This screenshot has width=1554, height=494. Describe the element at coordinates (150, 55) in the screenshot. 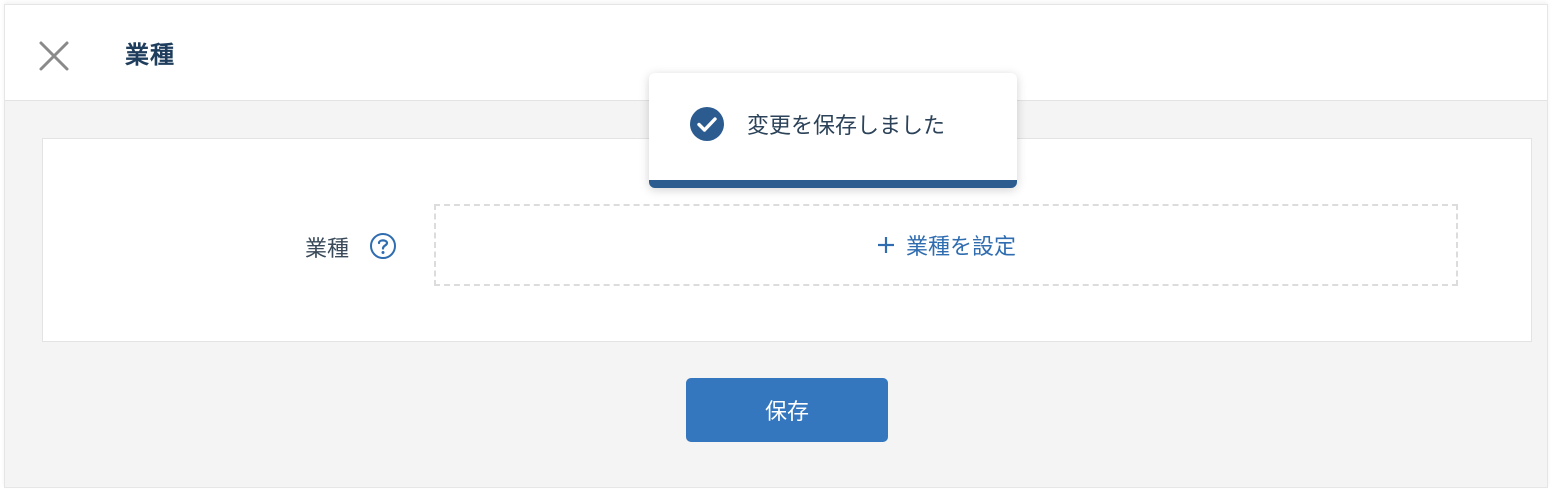

I see `page-title: 業種` at that location.